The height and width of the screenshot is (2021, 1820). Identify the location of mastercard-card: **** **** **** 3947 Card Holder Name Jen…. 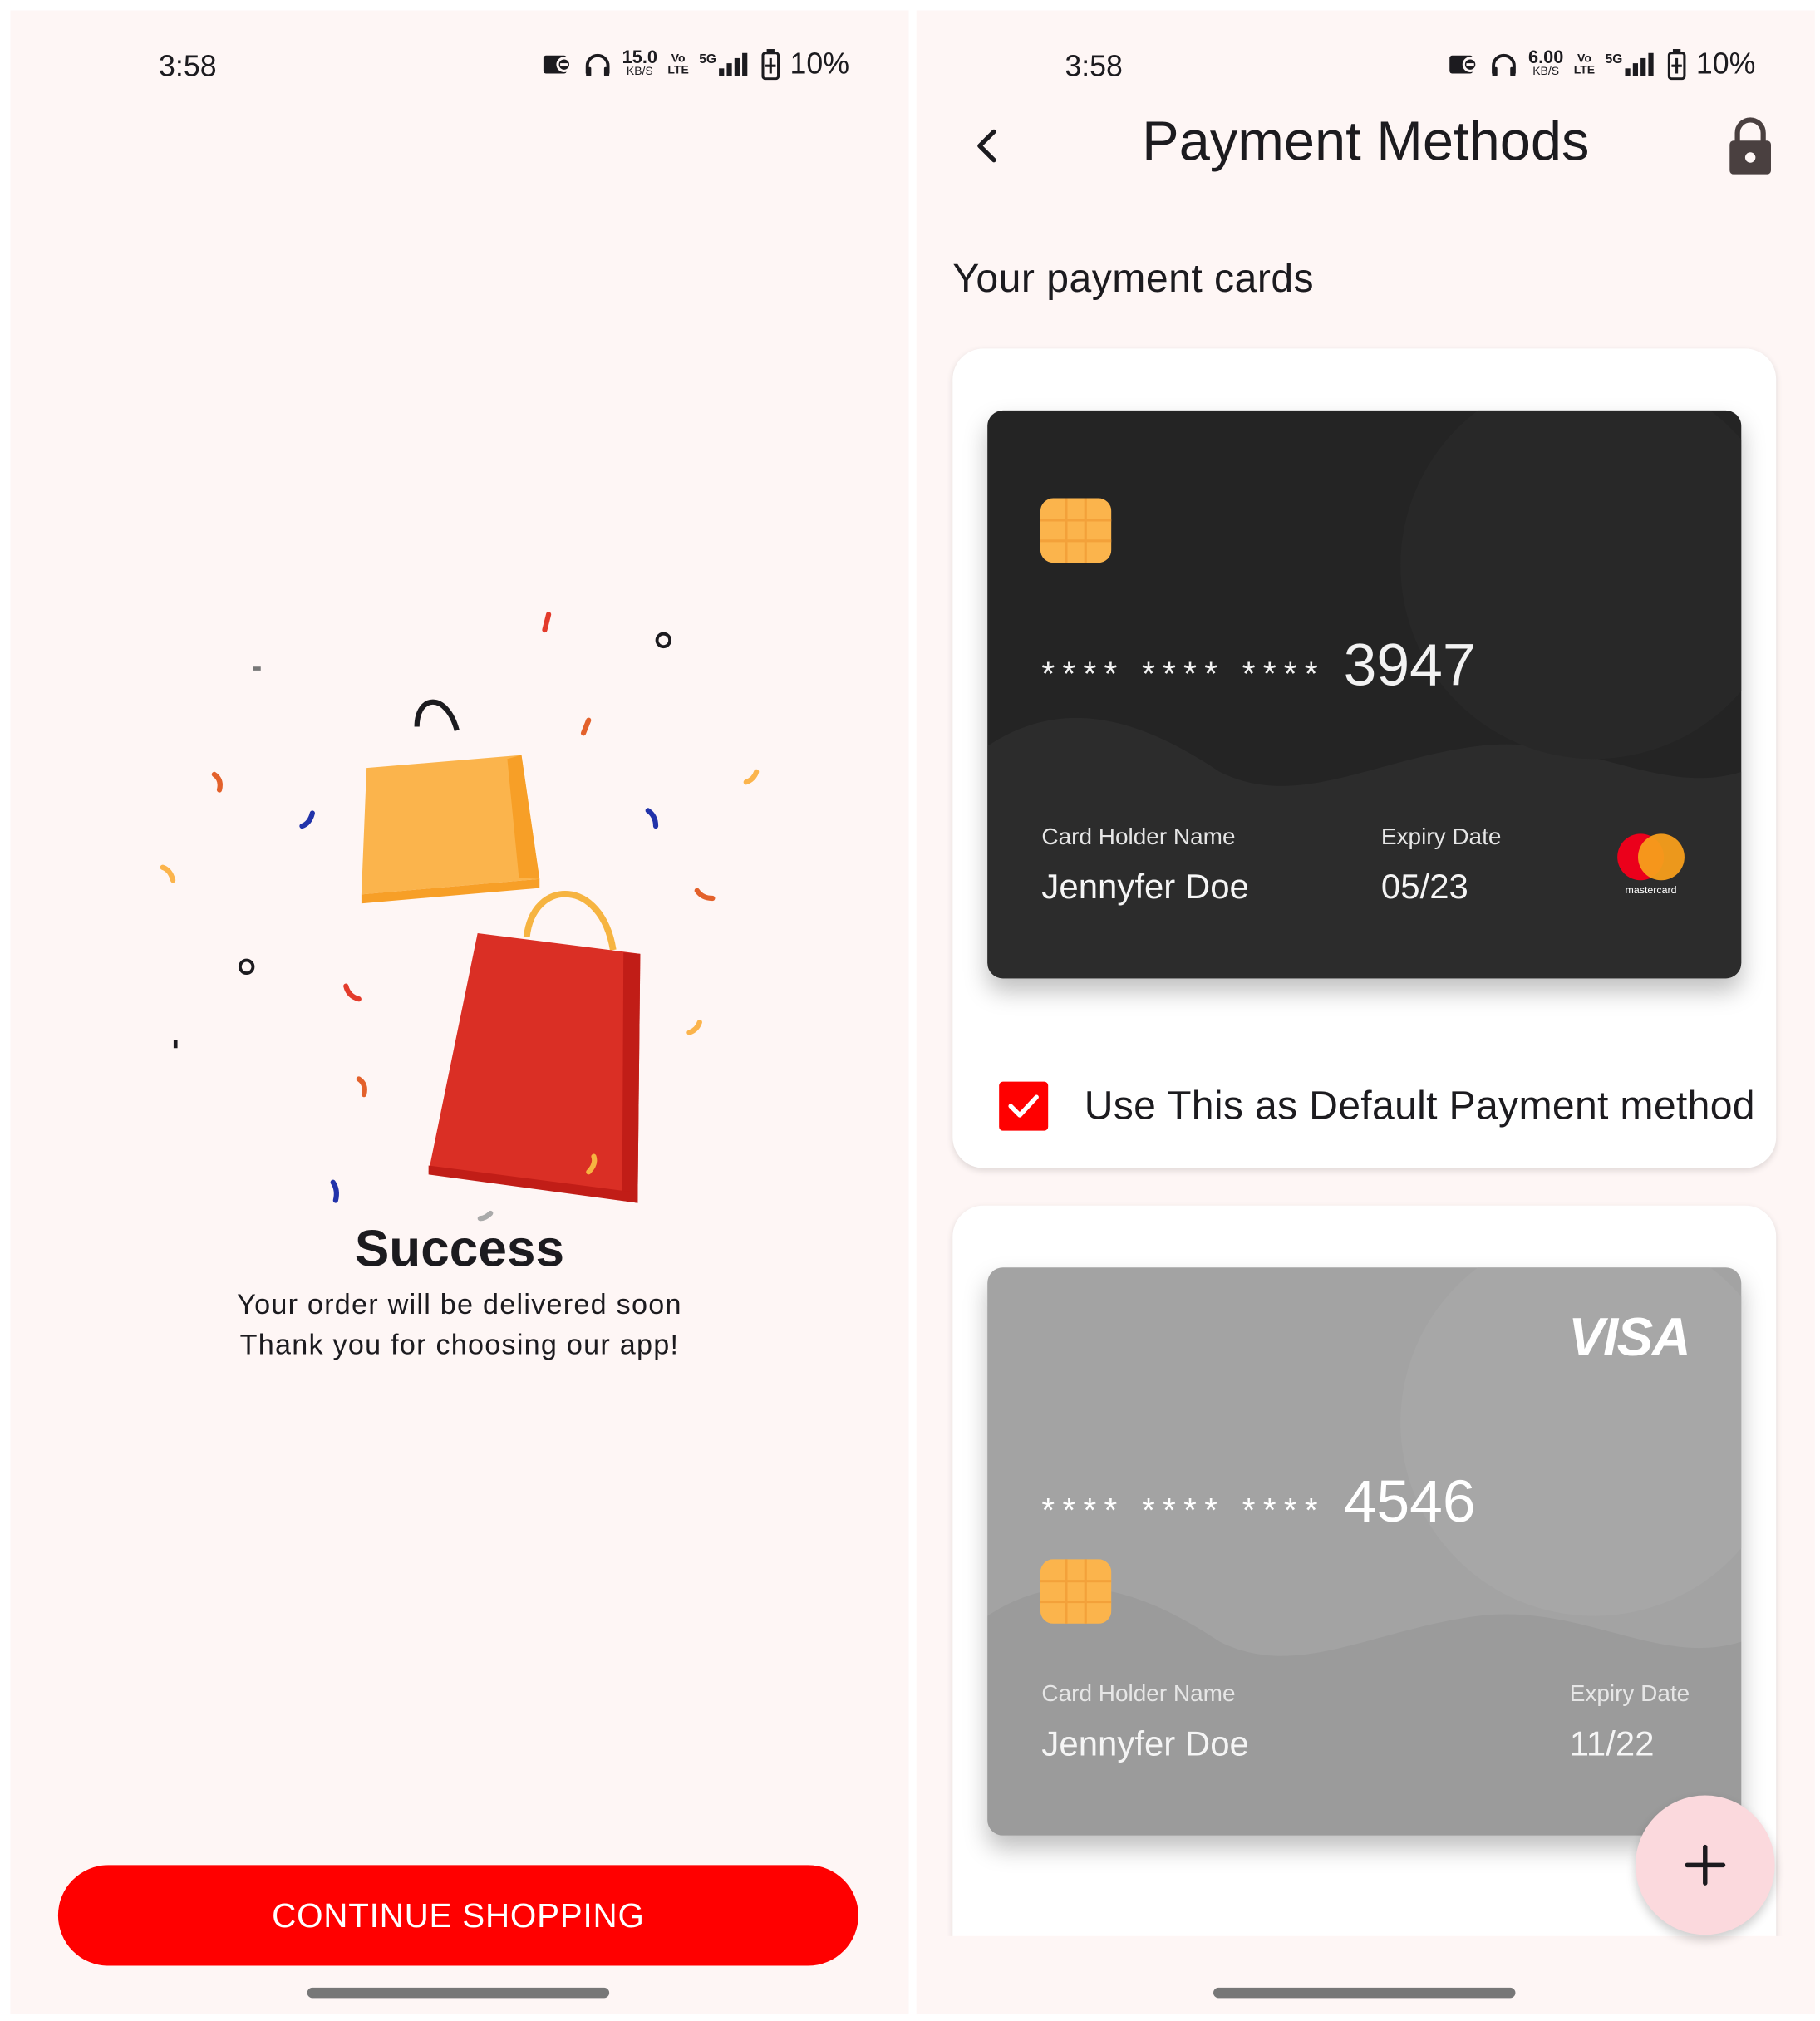
(1364, 694).